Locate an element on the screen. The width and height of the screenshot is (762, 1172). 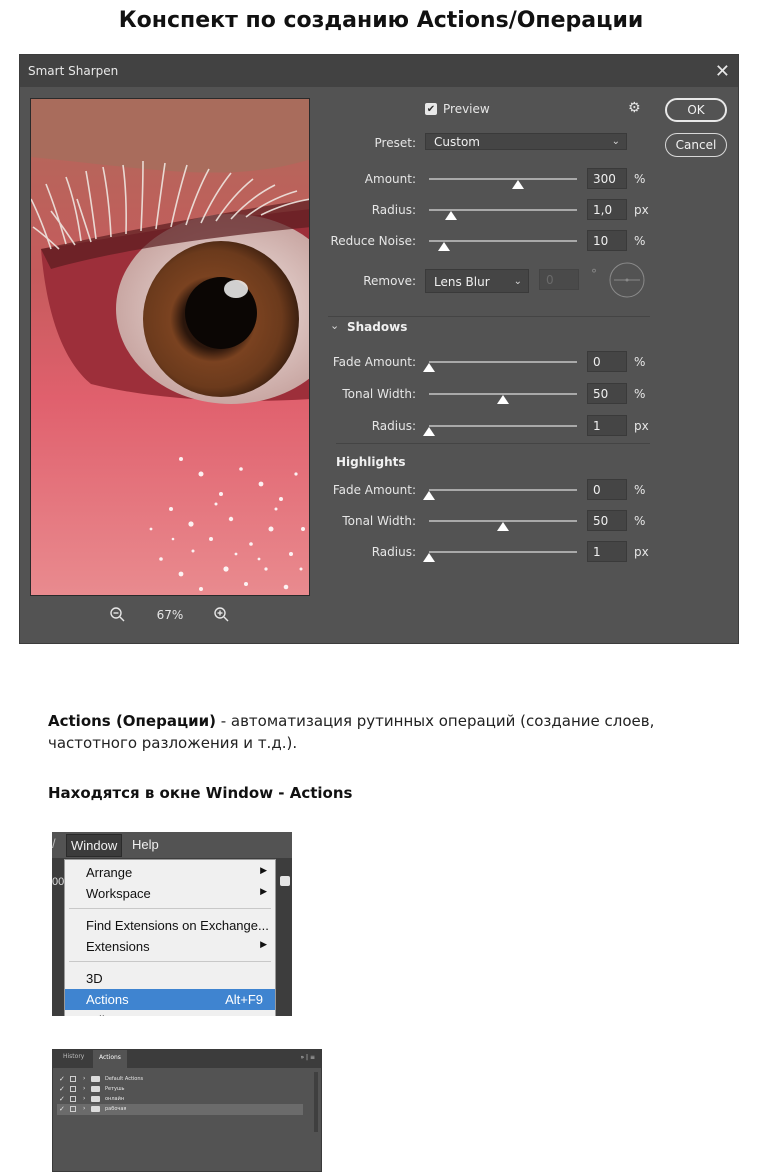
setting-label: Fade Amount: is located at coordinates (374, 490).